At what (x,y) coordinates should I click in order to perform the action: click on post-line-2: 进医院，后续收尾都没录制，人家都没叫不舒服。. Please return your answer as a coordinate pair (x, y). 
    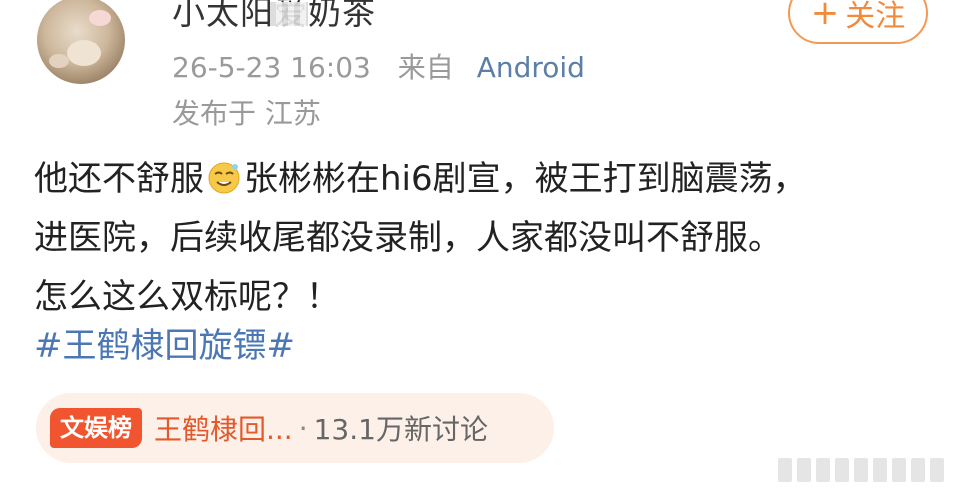
    Looking at the image, I should click on (408, 238).